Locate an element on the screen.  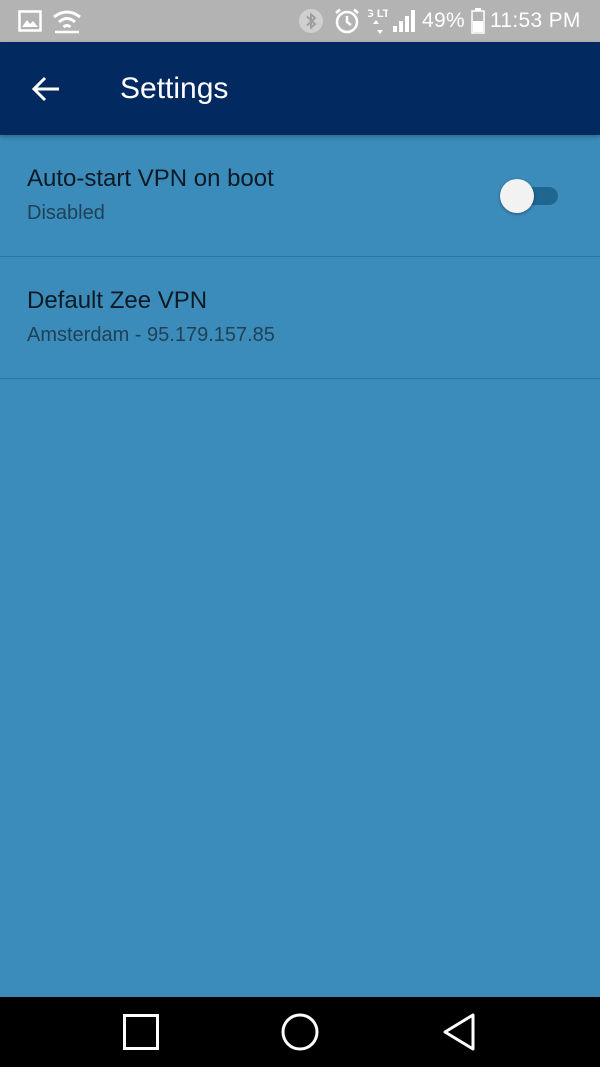
setting-auto-start-vpn: Auto-start VPN on boot Disabled is located at coordinates (300, 196).